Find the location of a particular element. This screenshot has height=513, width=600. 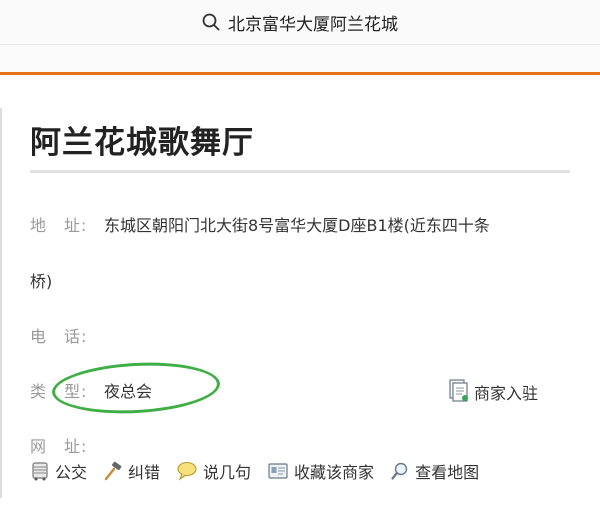

speech-bubble-icon is located at coordinates (187, 471).